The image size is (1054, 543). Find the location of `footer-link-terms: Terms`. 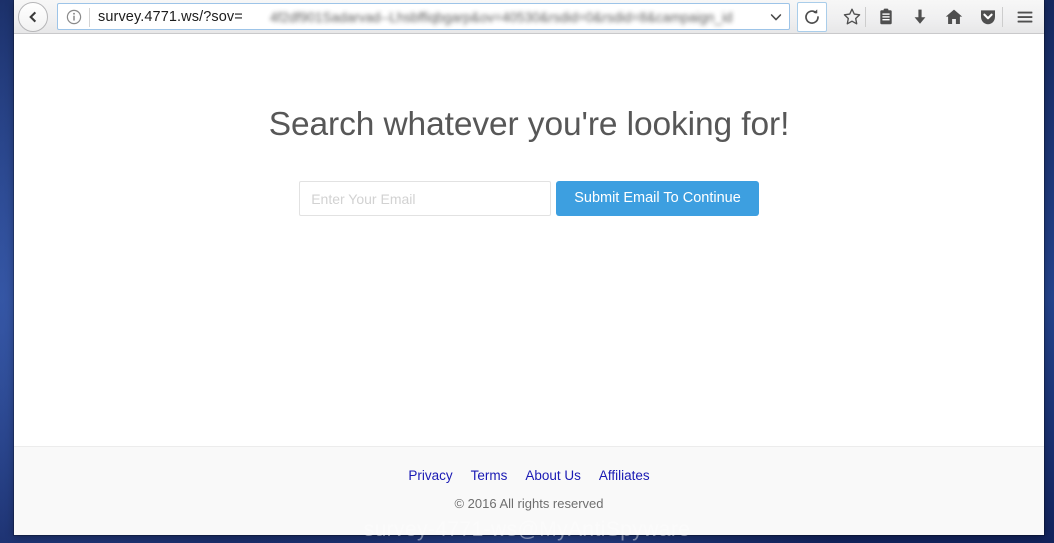

footer-link-terms: Terms is located at coordinates (489, 475).